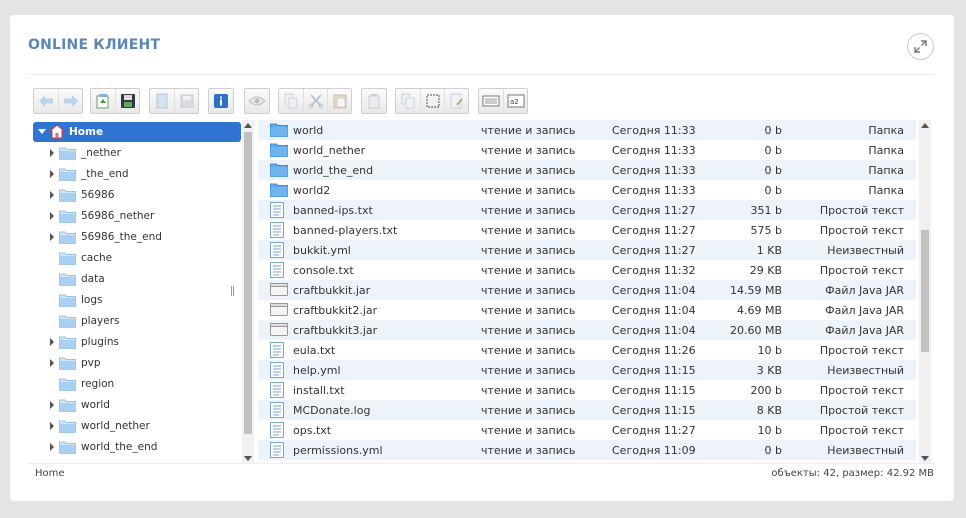  I want to click on rename-button, so click(456, 101).